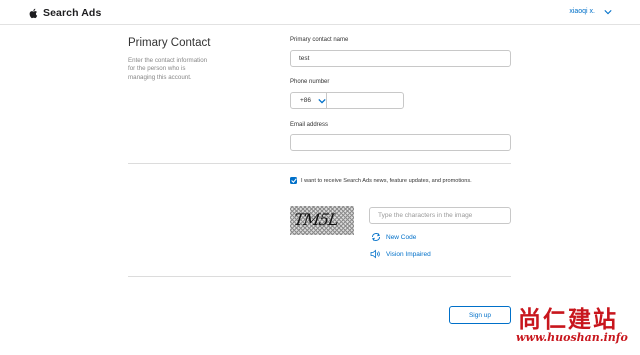 The image size is (640, 355). What do you see at coordinates (401, 237) in the screenshot?
I see `new-code-label: New Code` at bounding box center [401, 237].